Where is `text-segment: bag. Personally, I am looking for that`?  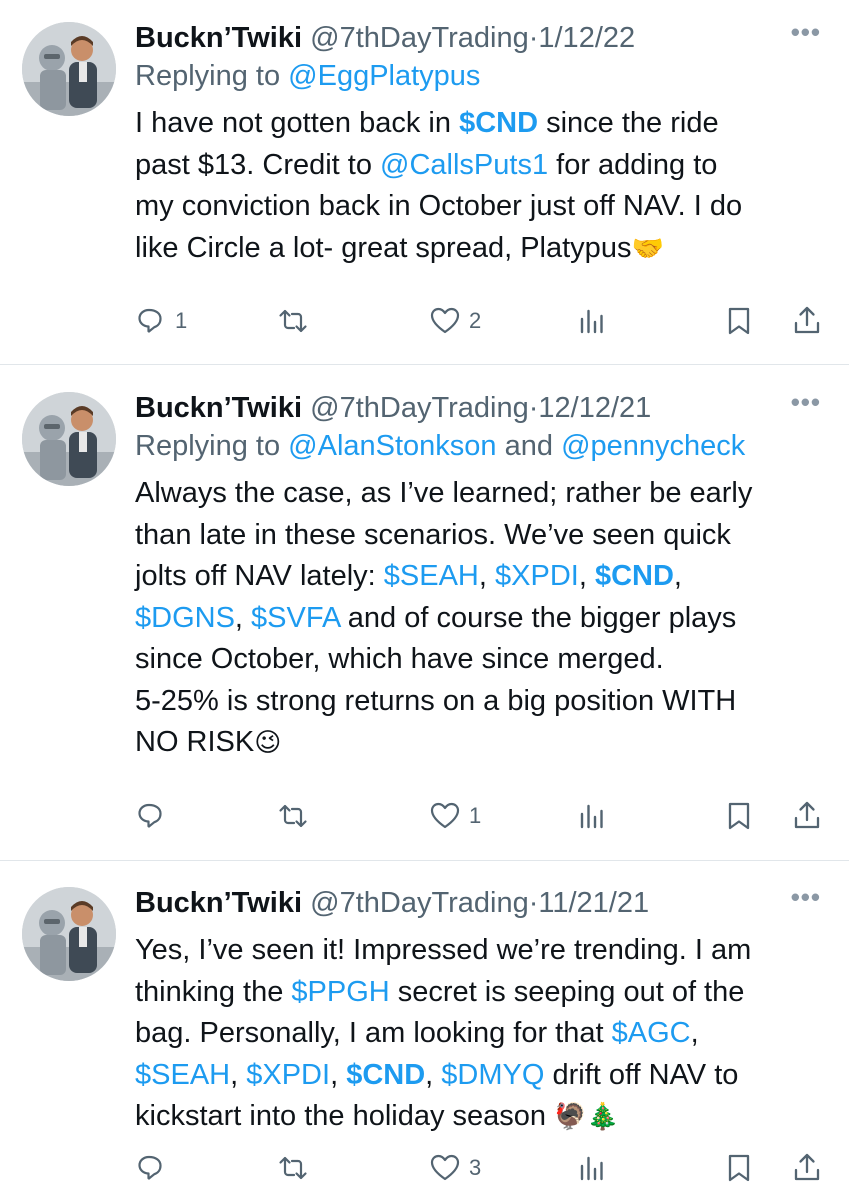 text-segment: bag. Personally, I am looking for that is located at coordinates (373, 1033).